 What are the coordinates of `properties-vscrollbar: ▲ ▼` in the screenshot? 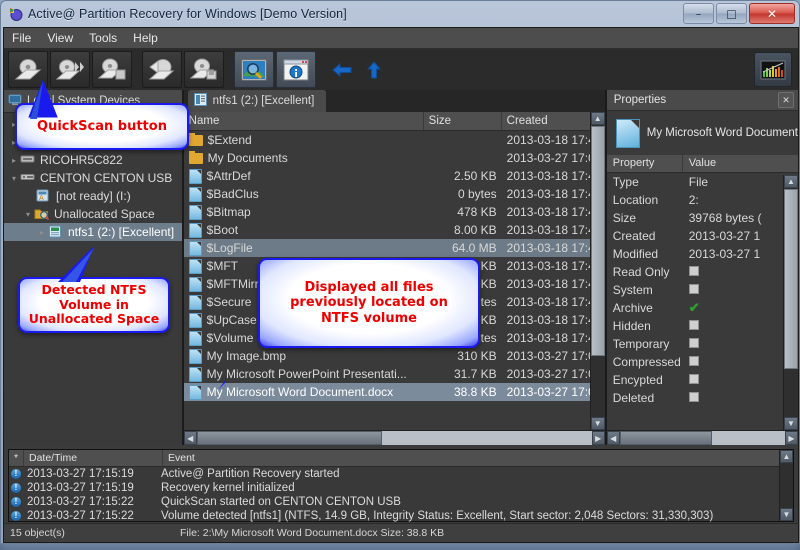 It's located at (790, 302).